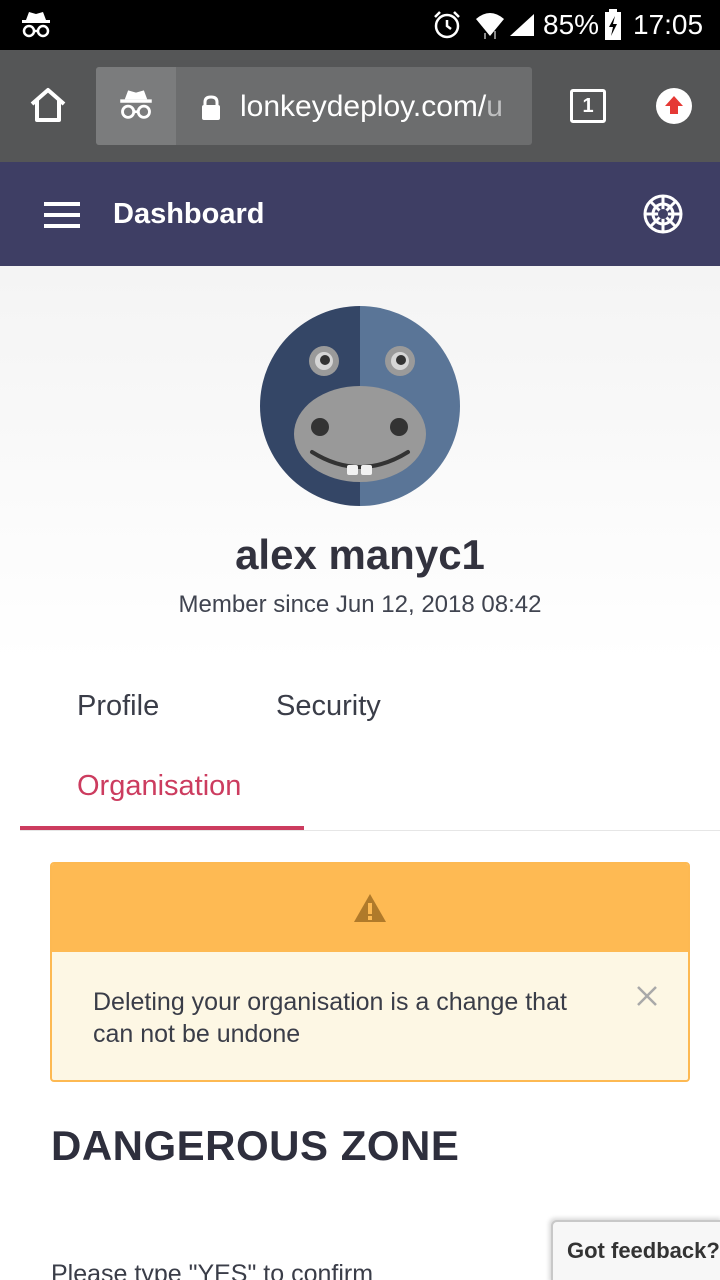 Image resolution: width=720 pixels, height=1280 pixels. Describe the element at coordinates (118, 706) in the screenshot. I see `tab-profile: Profile` at that location.